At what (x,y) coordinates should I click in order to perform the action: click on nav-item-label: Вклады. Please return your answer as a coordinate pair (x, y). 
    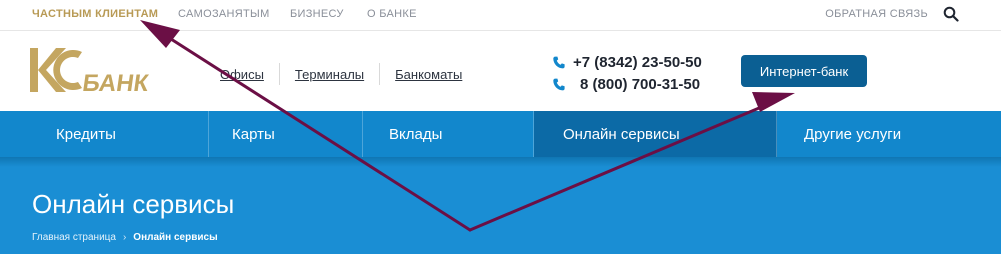
    Looking at the image, I should click on (416, 134).